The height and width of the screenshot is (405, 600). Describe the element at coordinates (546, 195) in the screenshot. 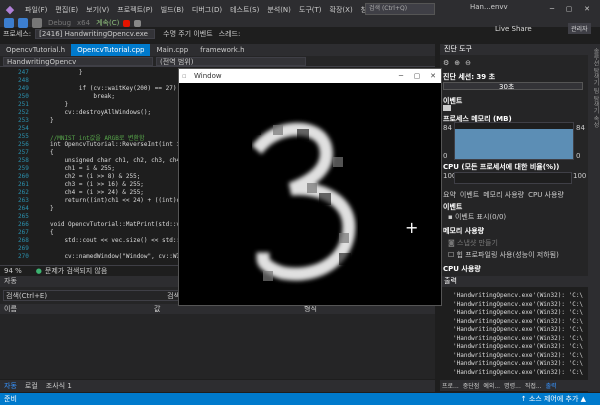

I see `diagnostics-tab-3: CPU 사용량` at that location.